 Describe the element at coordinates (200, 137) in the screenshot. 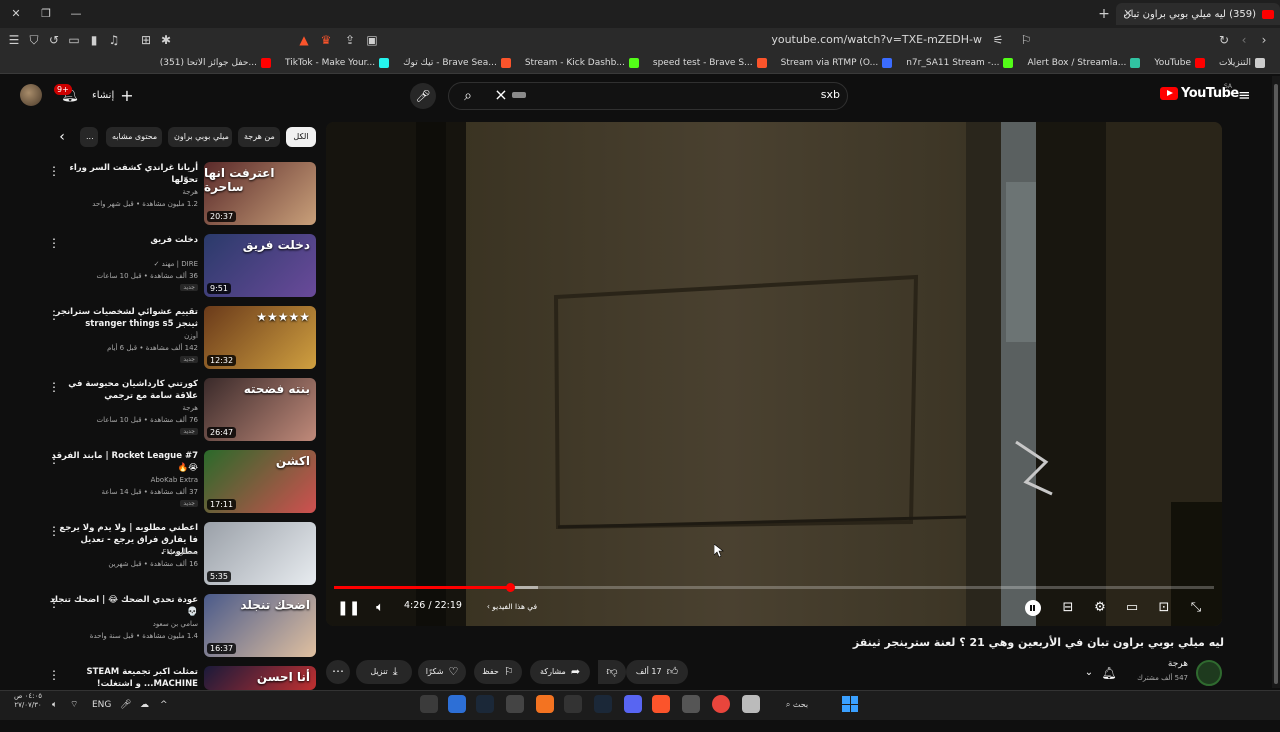

I see `chip-millie: ميلي بوبي براون` at that location.